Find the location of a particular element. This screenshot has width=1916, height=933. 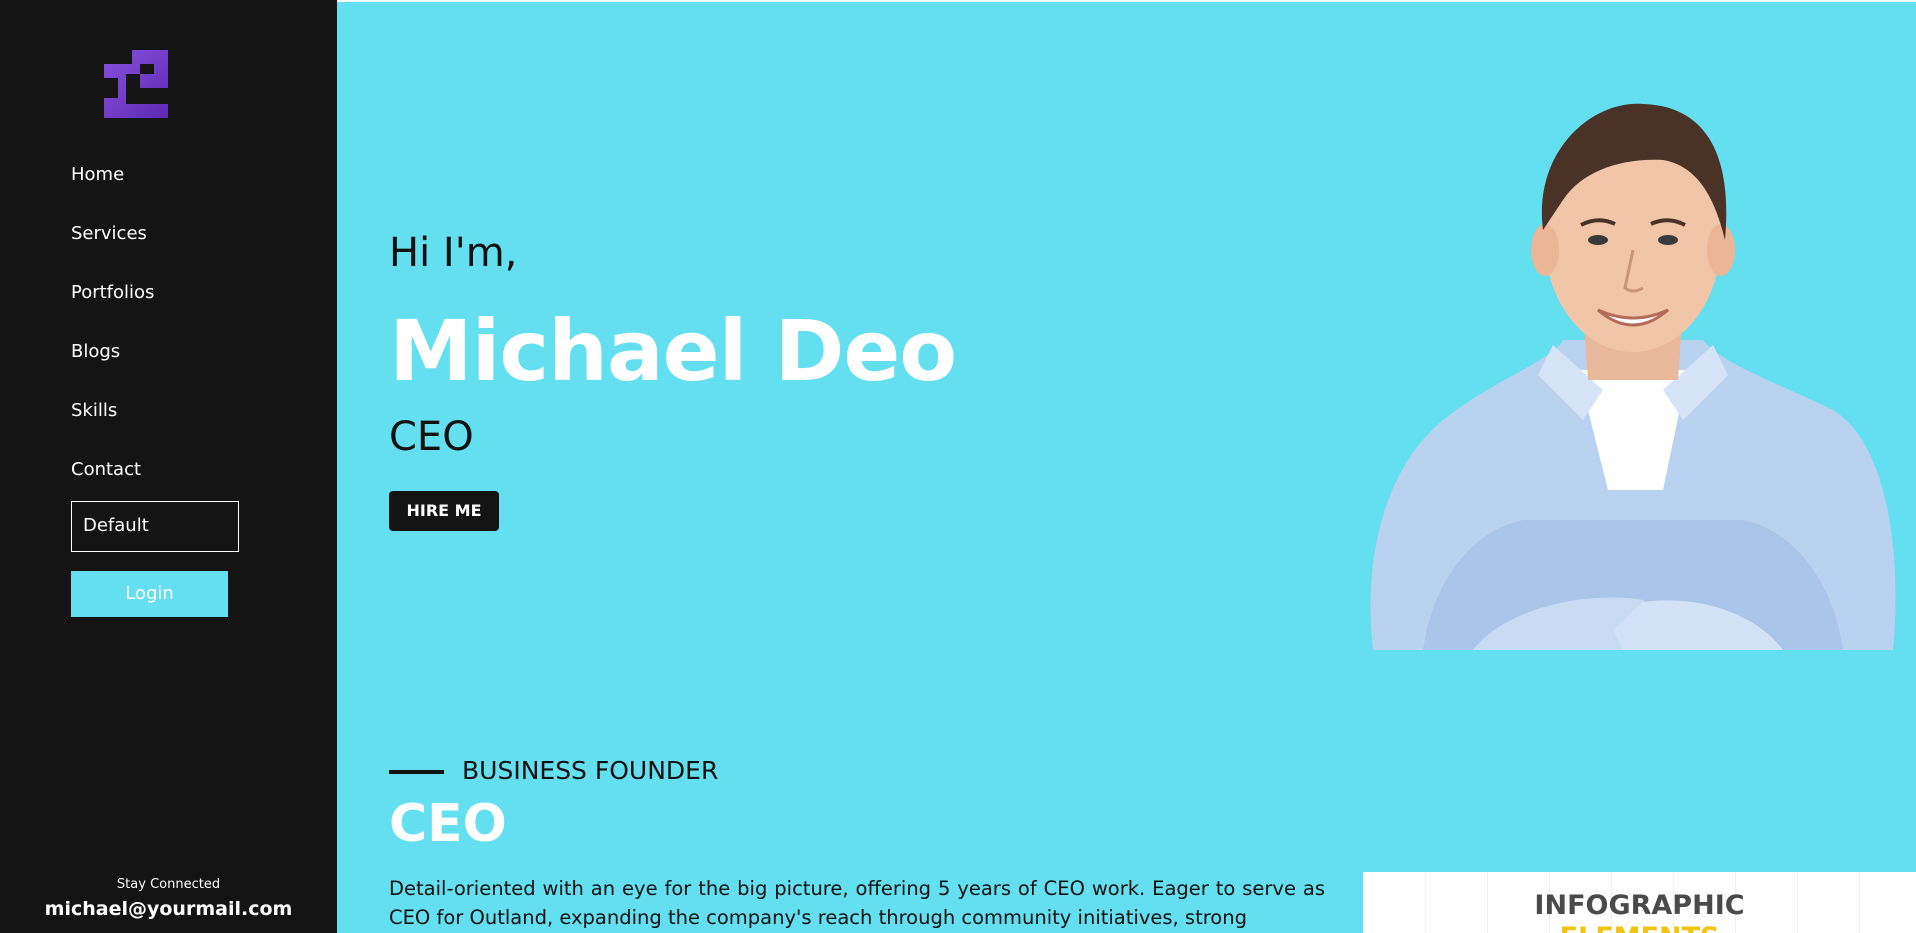

hero-greeting: Hi I'm, is located at coordinates (453, 253).